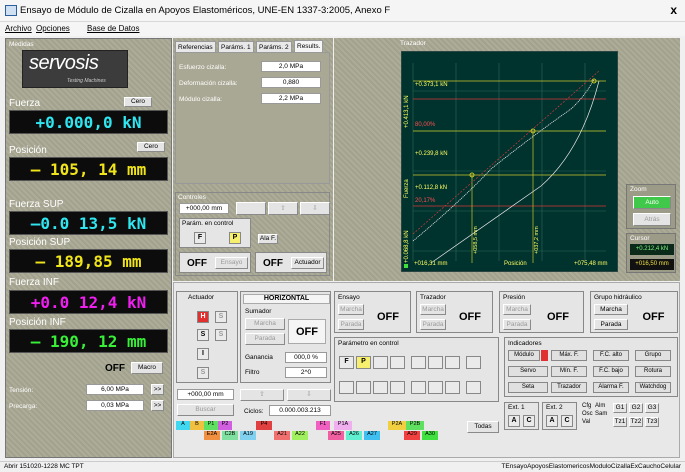 This screenshot has width=685, height=472. What do you see at coordinates (567, 421) in the screenshot?
I see `ext2-c-button: C` at bounding box center [567, 421].